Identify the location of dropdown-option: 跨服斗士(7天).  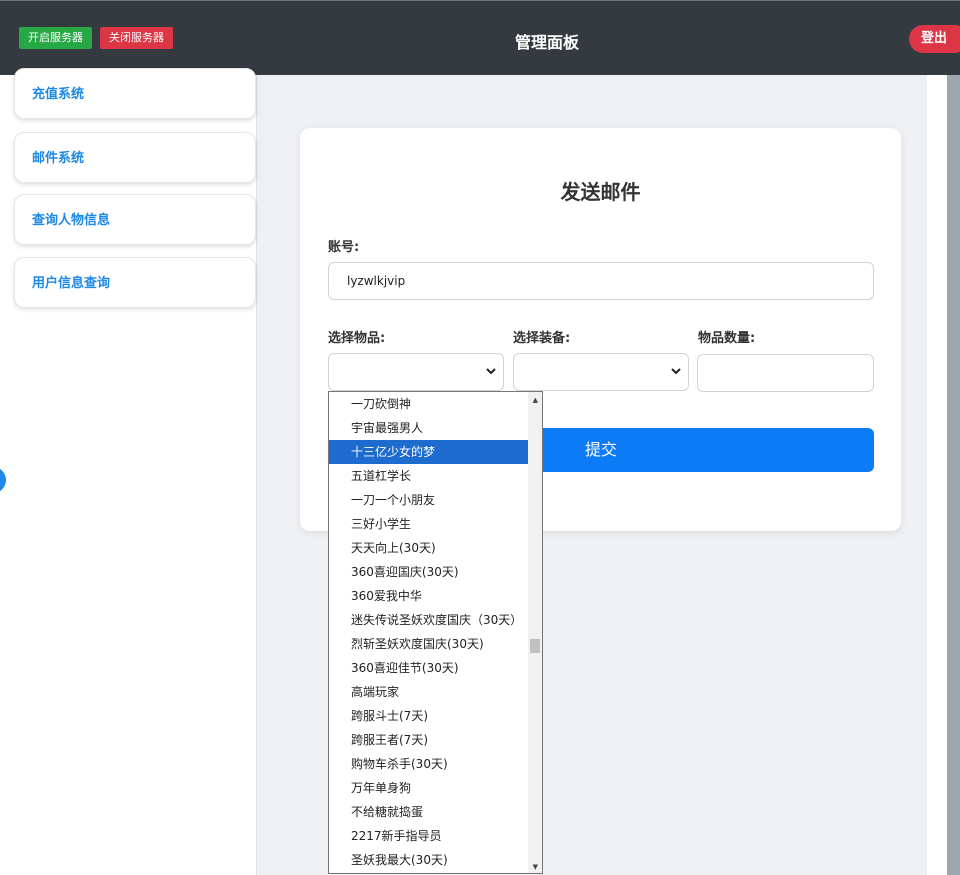
(435, 716).